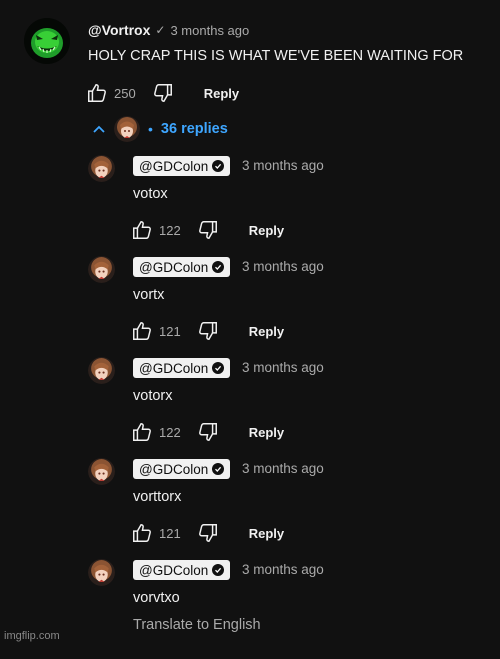 This screenshot has height=659, width=500. What do you see at coordinates (156, 598) in the screenshot?
I see `reply-text: vorvtxo` at bounding box center [156, 598].